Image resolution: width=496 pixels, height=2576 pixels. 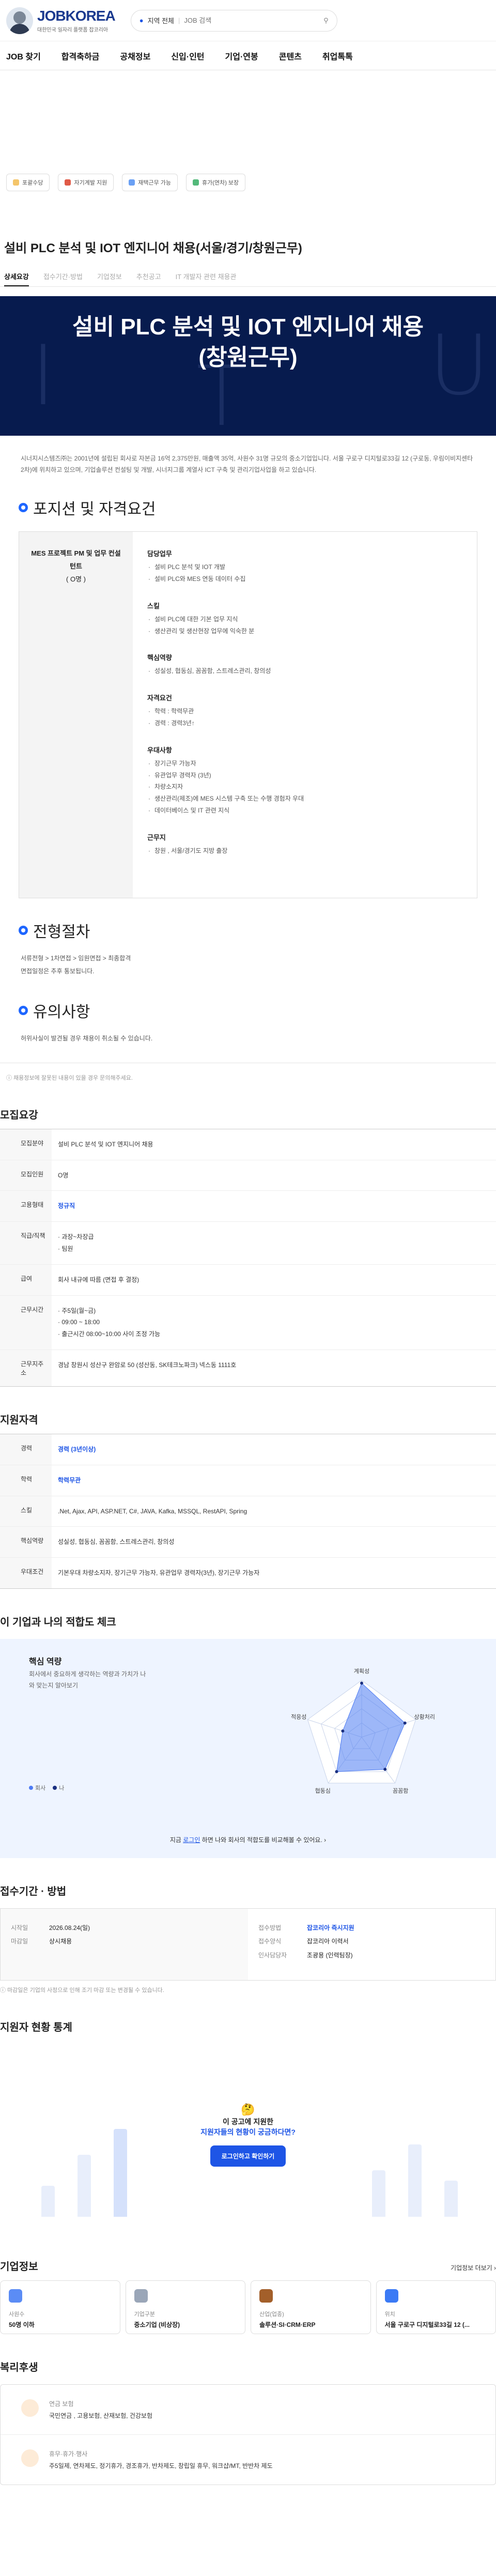 What do you see at coordinates (106, 1144) in the screenshot?
I see `summary-value-line: 설비 PLC 분석 및 IOT 엔지니어 채용` at bounding box center [106, 1144].